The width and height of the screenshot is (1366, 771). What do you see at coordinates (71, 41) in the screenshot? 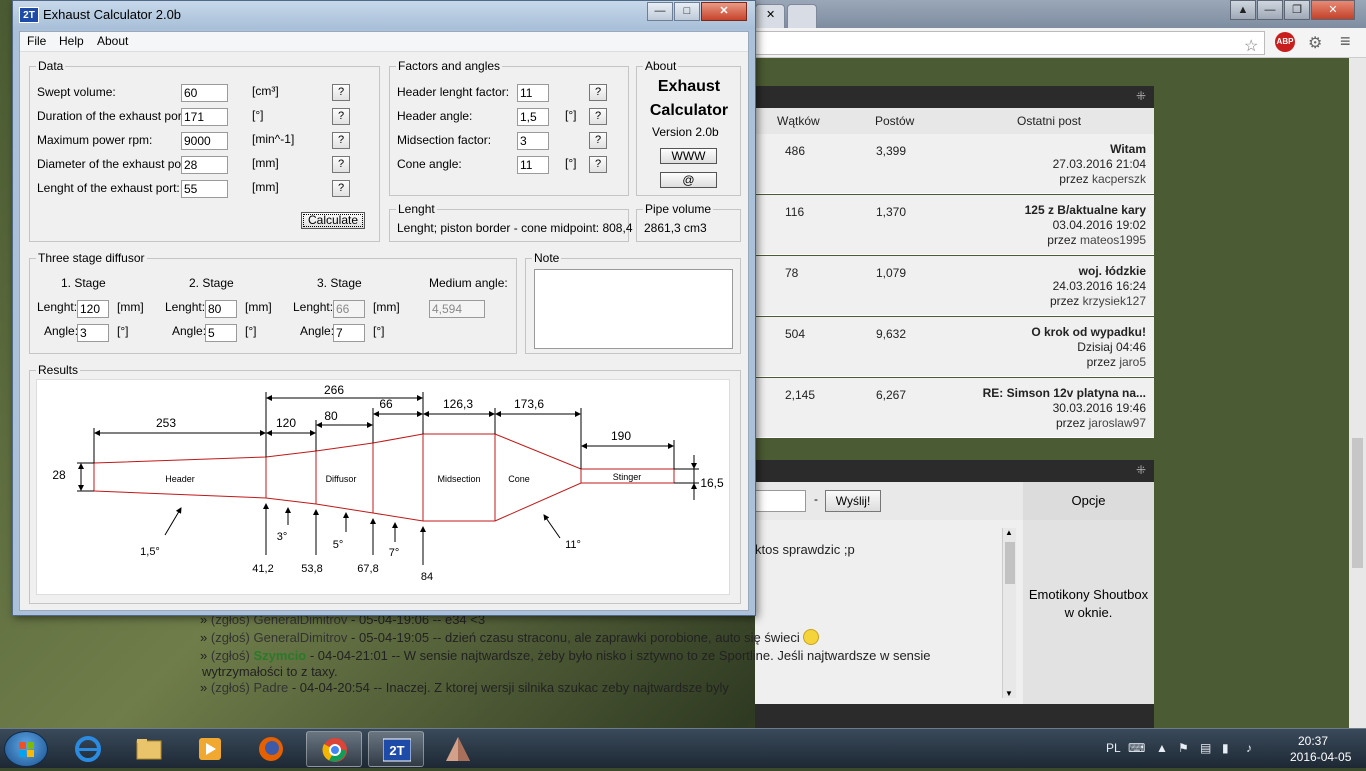
I see `menu-help: Help` at bounding box center [71, 41].